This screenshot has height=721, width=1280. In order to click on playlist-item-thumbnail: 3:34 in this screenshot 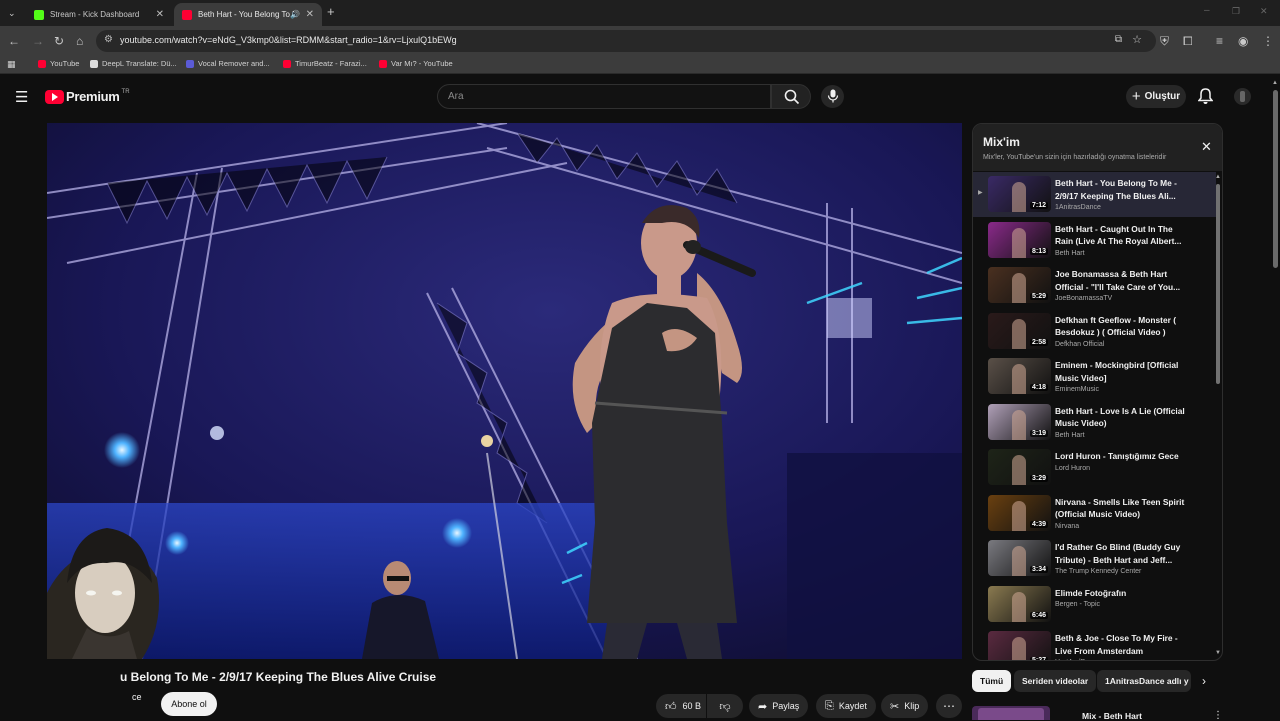, I will do `click(1019, 558)`.